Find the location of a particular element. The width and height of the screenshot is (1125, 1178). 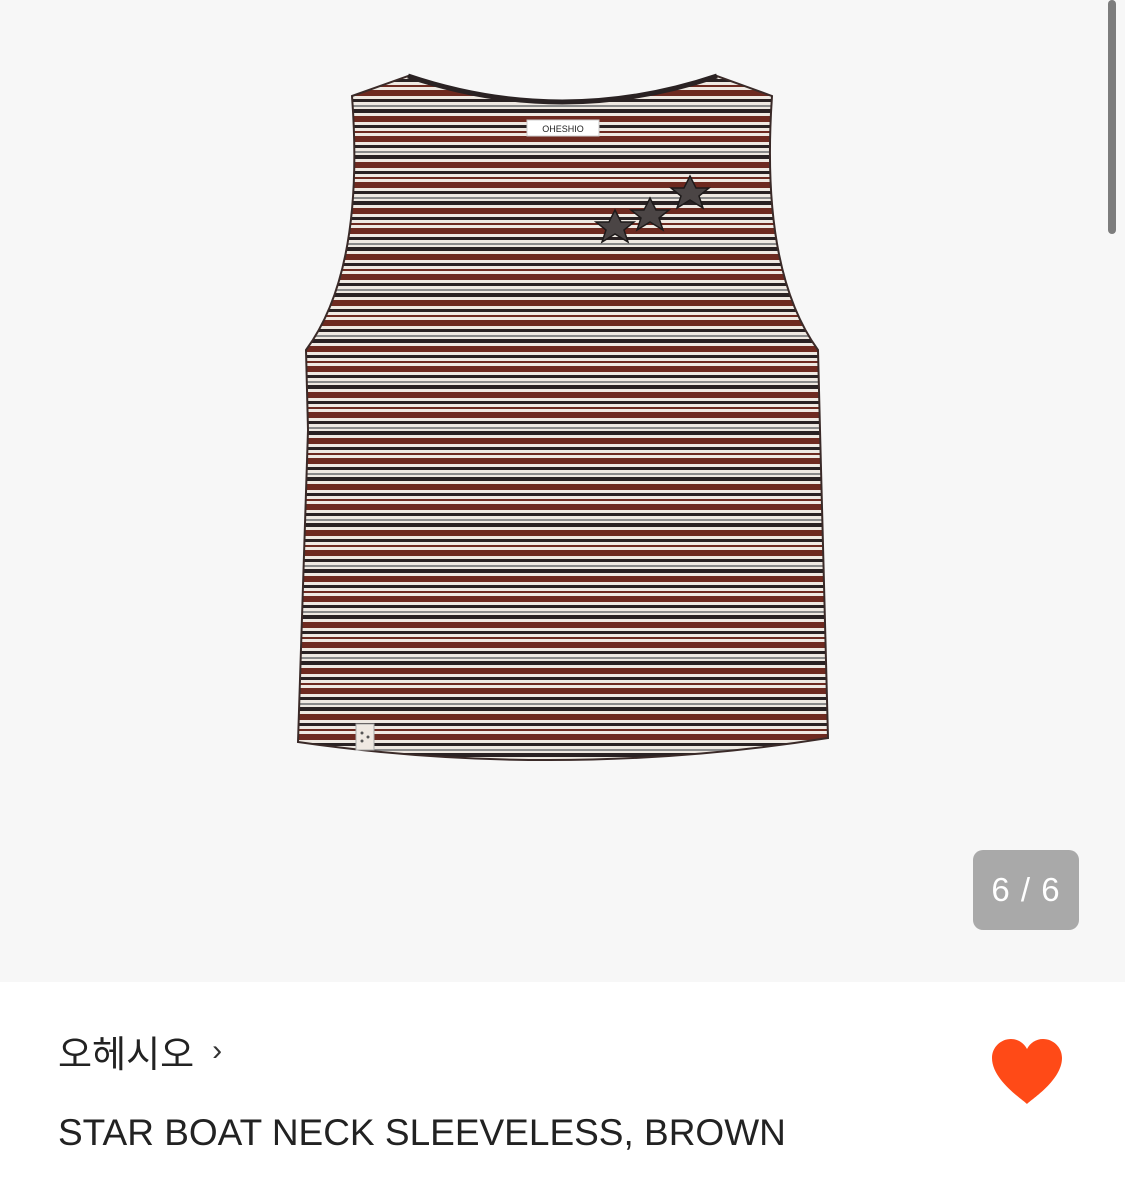

brand-link: 오헤시오 › is located at coordinates (140, 1051).